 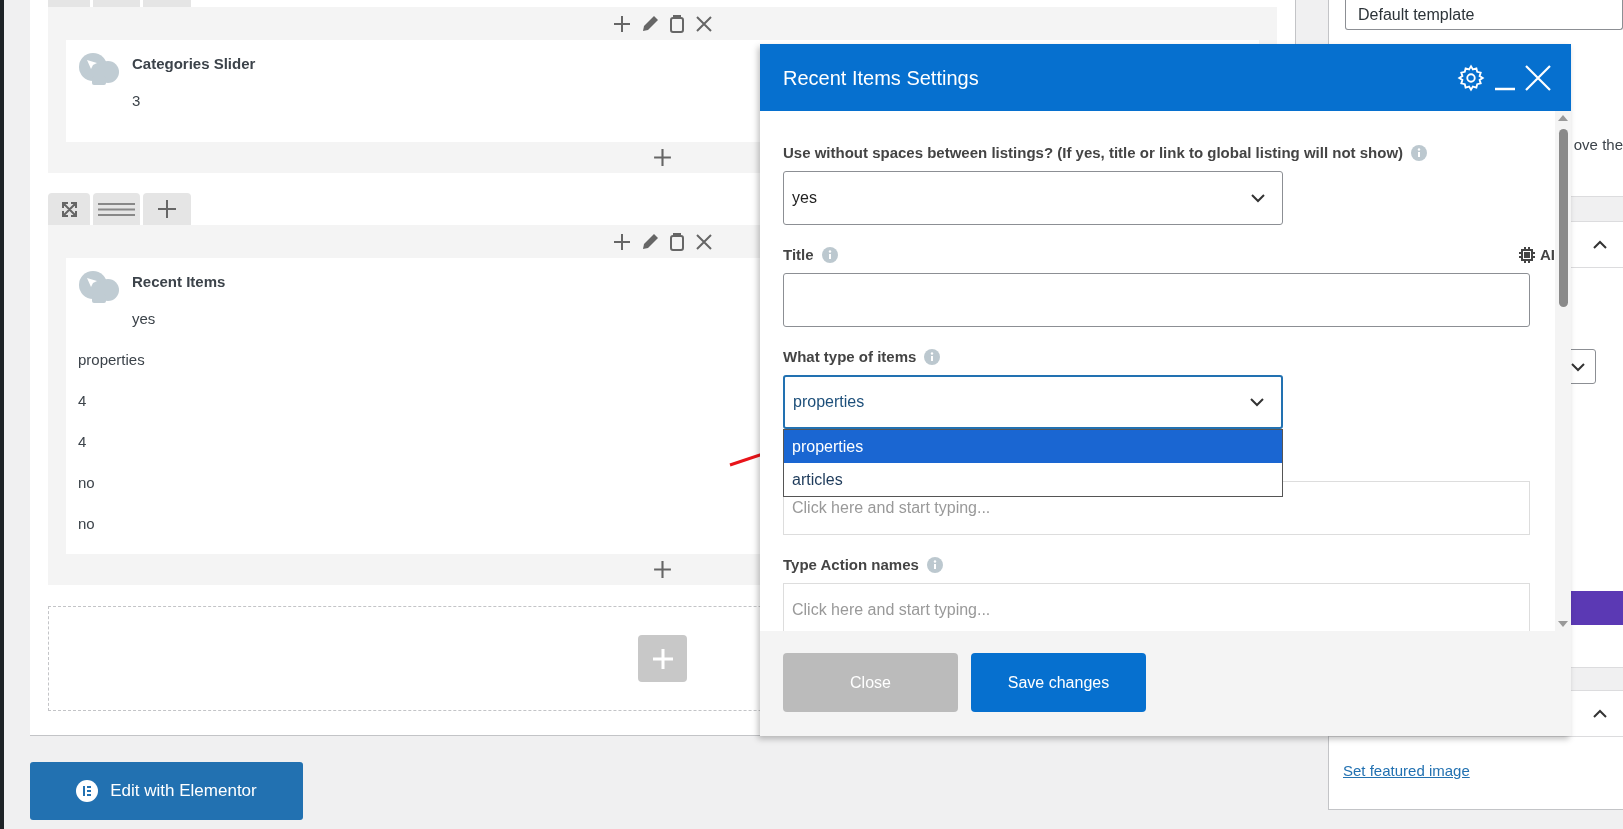 I want to click on elementor-logo-icon, so click(x=87, y=791).